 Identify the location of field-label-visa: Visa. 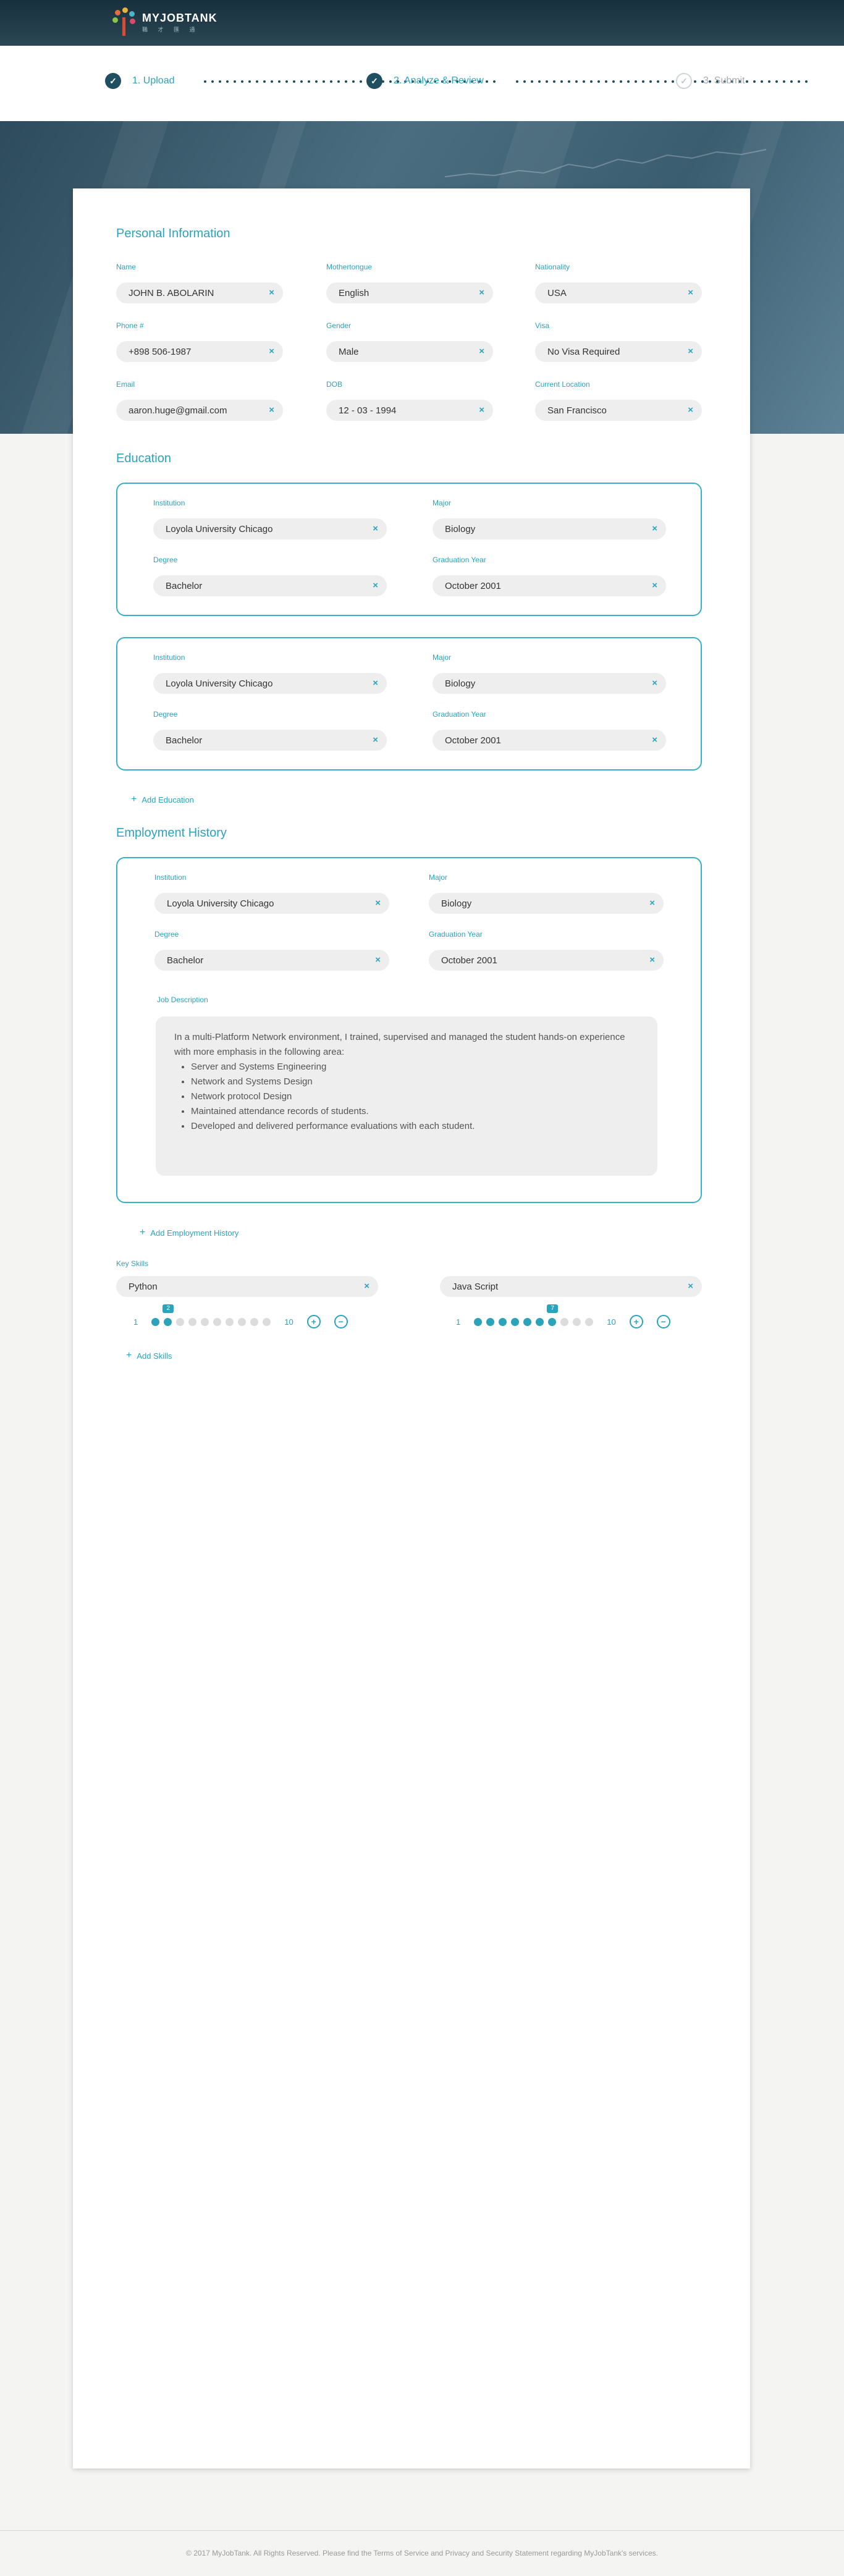
(542, 325).